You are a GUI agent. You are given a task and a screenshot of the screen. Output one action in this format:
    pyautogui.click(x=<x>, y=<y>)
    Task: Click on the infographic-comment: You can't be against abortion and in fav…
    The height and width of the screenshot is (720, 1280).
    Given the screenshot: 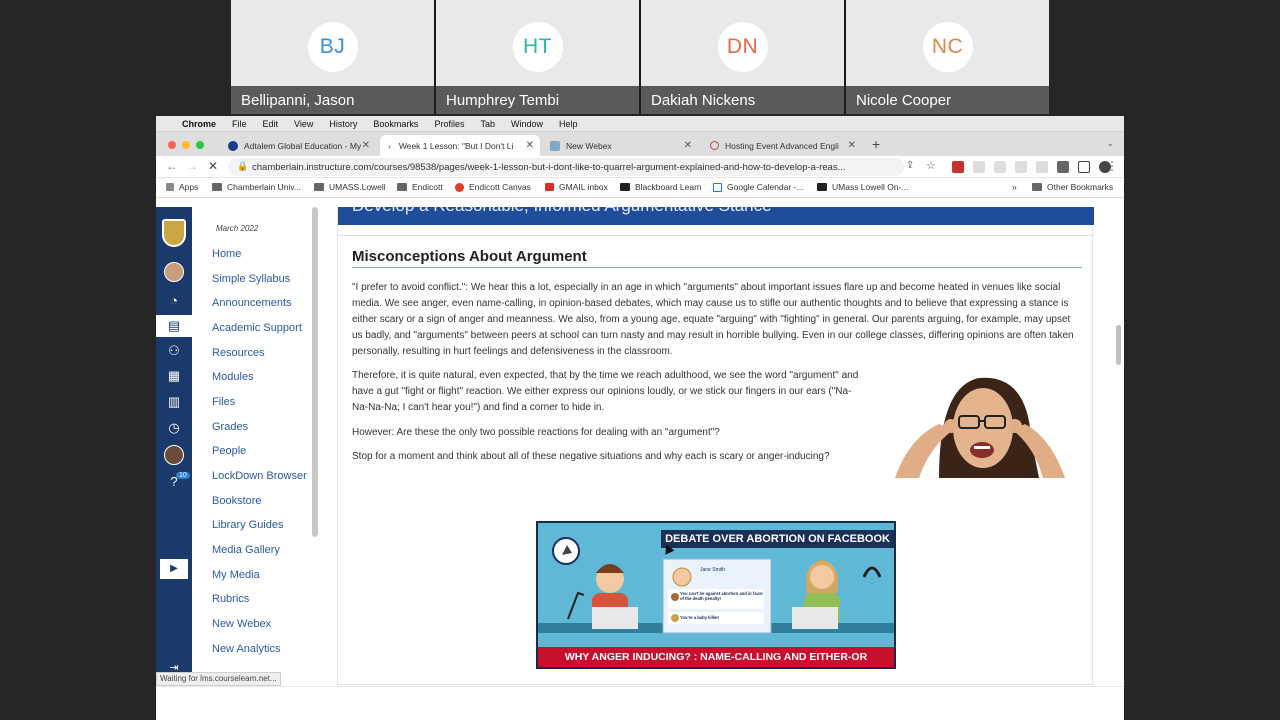 What is the action you would take?
    pyautogui.click(x=722, y=596)
    